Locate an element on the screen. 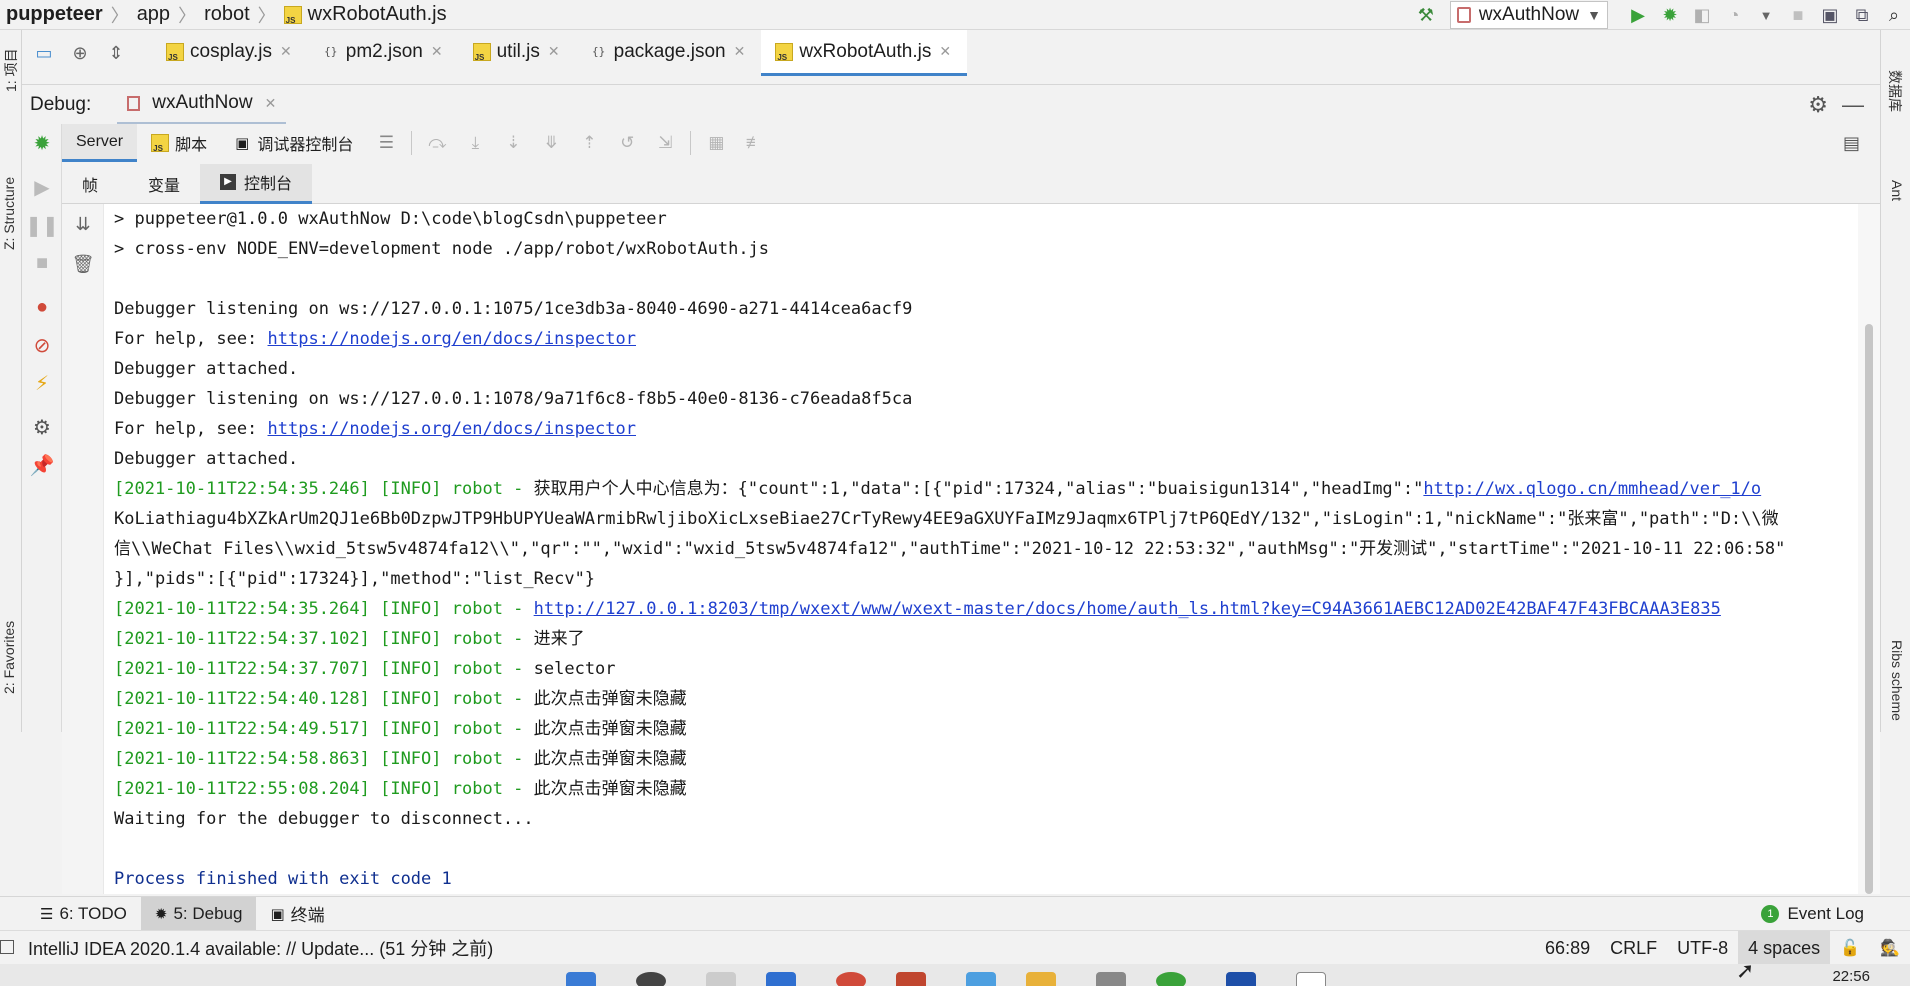 The height and width of the screenshot is (986, 1910). console-scrollbar is located at coordinates (1869, 549).